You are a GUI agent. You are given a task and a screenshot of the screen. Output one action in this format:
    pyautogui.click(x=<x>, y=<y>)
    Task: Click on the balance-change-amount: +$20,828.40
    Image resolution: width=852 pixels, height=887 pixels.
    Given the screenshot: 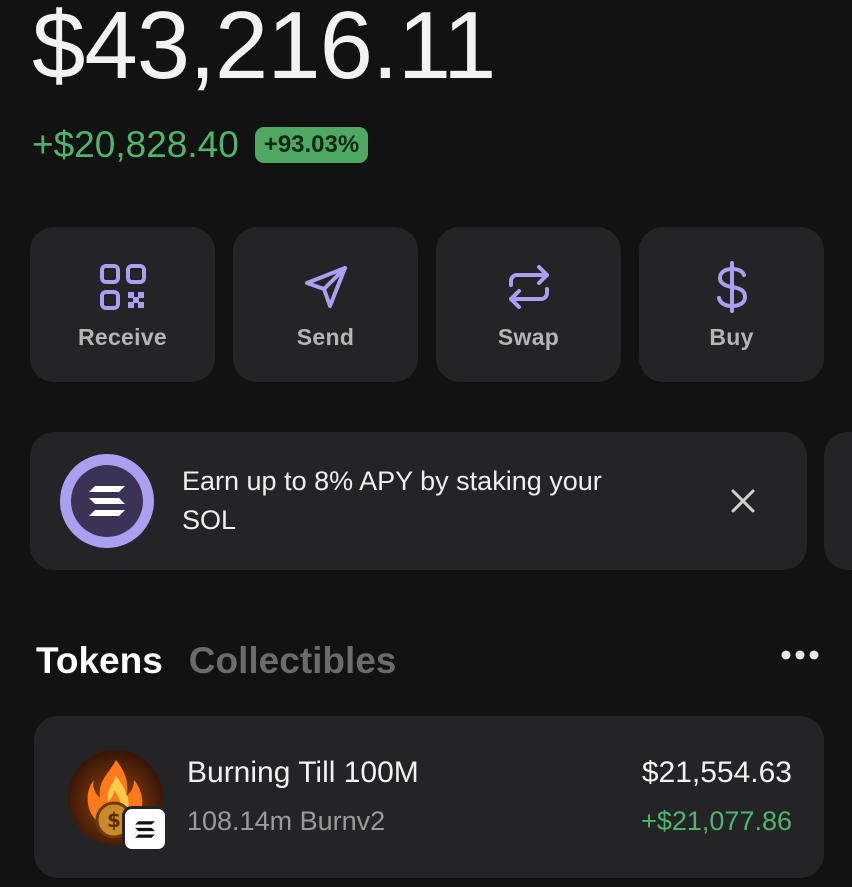 What is the action you would take?
    pyautogui.click(x=135, y=144)
    